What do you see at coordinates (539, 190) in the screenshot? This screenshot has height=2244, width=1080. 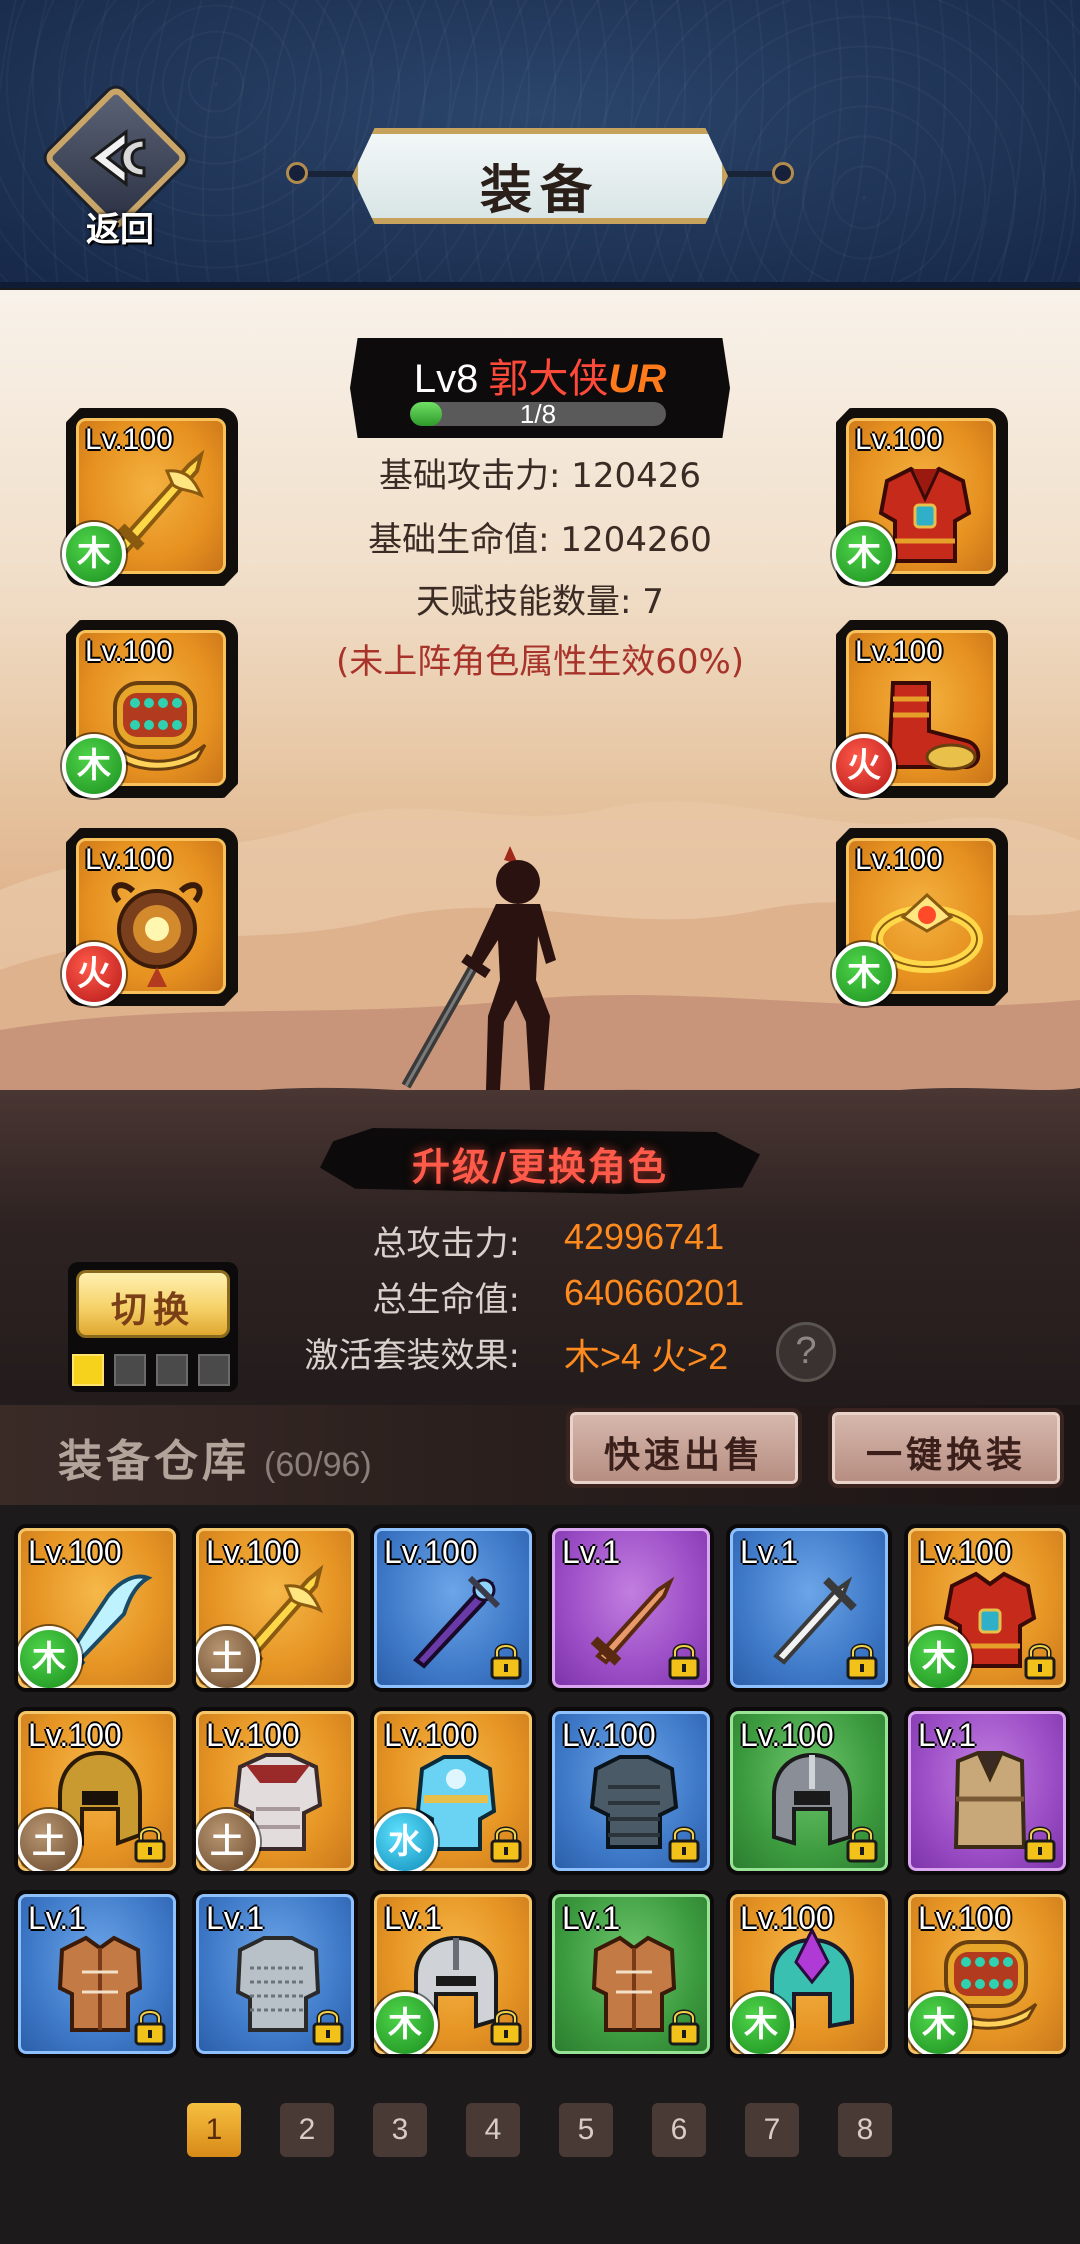 I see `page-title: 装备` at bounding box center [539, 190].